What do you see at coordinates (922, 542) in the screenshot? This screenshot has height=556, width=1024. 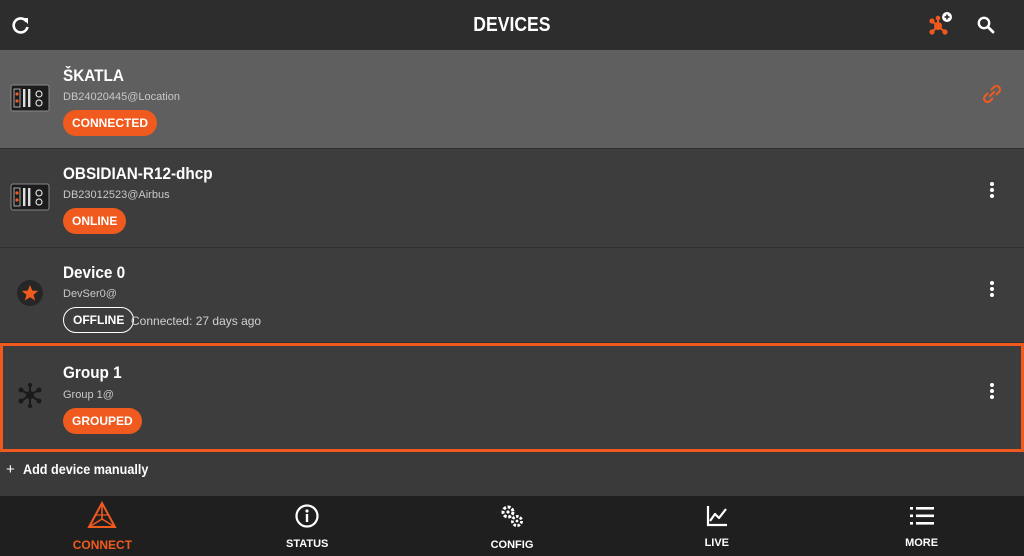 I see `nav-label: MORE` at bounding box center [922, 542].